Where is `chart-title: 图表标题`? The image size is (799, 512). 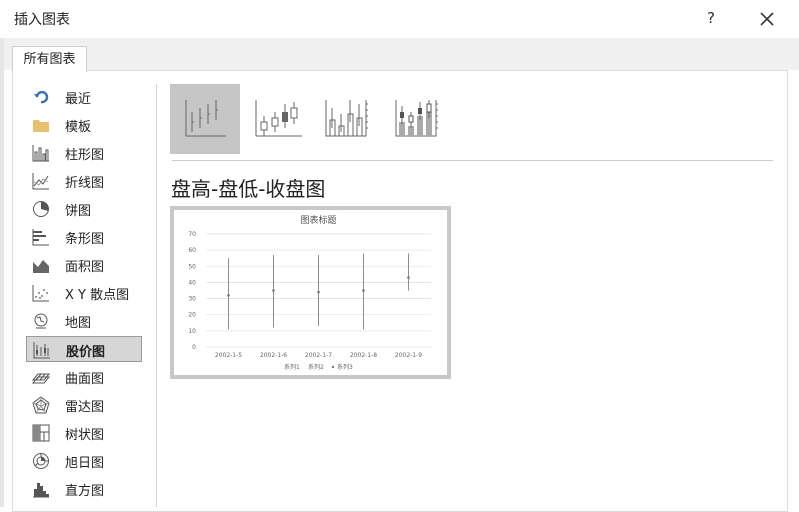 chart-title: 图表标题 is located at coordinates (318, 220).